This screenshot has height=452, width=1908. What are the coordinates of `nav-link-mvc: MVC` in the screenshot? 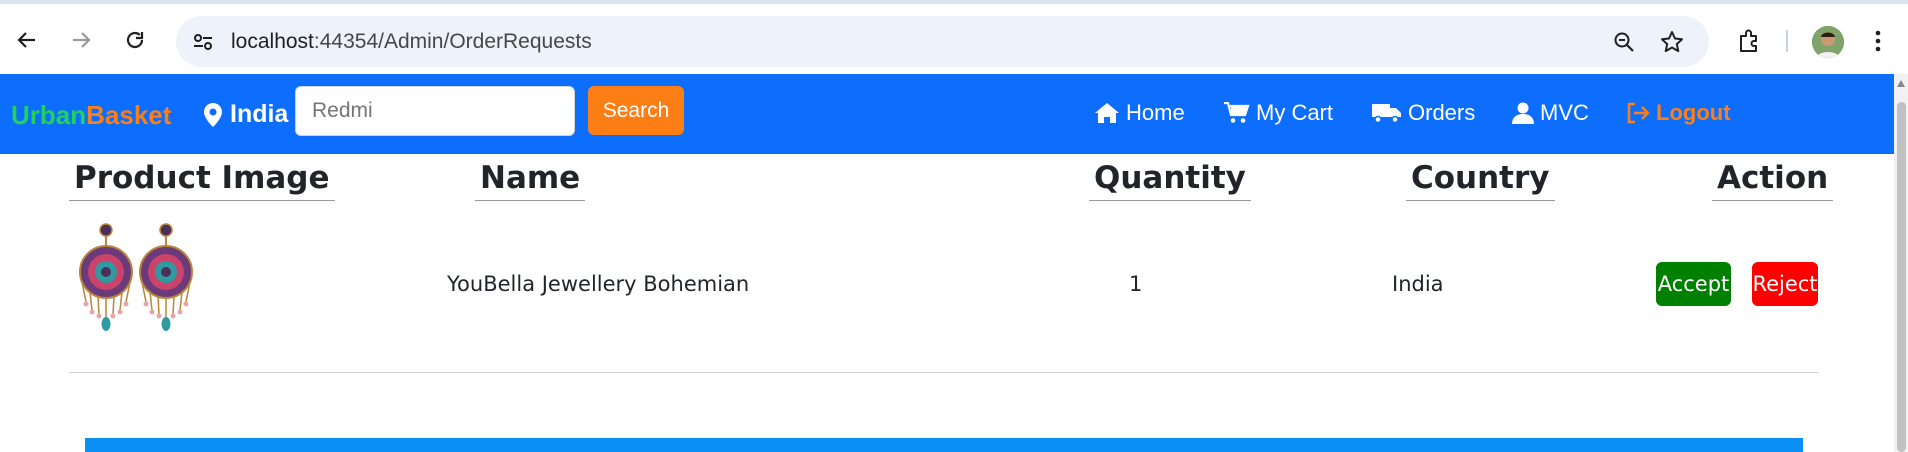 It's located at (1550, 113).